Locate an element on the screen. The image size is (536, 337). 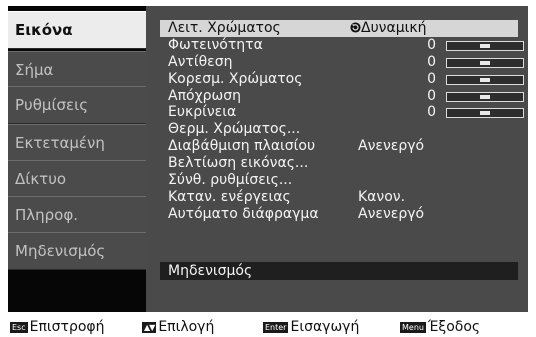
tint-row: Απόχρωση 0 is located at coordinates (342, 96).